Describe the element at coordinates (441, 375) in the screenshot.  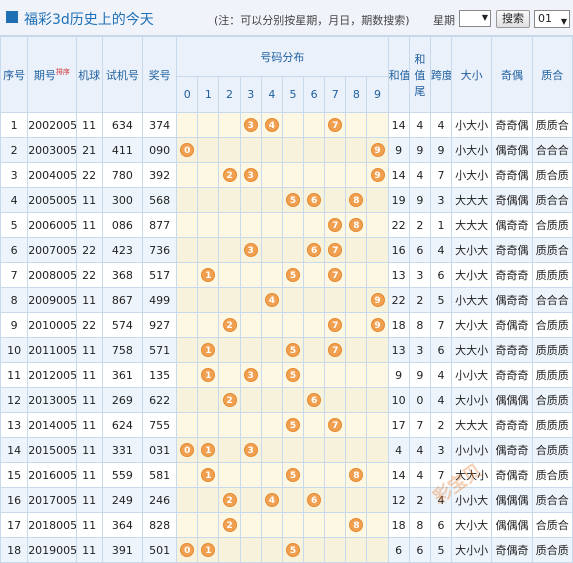
I see `cell-span: 4` at that location.